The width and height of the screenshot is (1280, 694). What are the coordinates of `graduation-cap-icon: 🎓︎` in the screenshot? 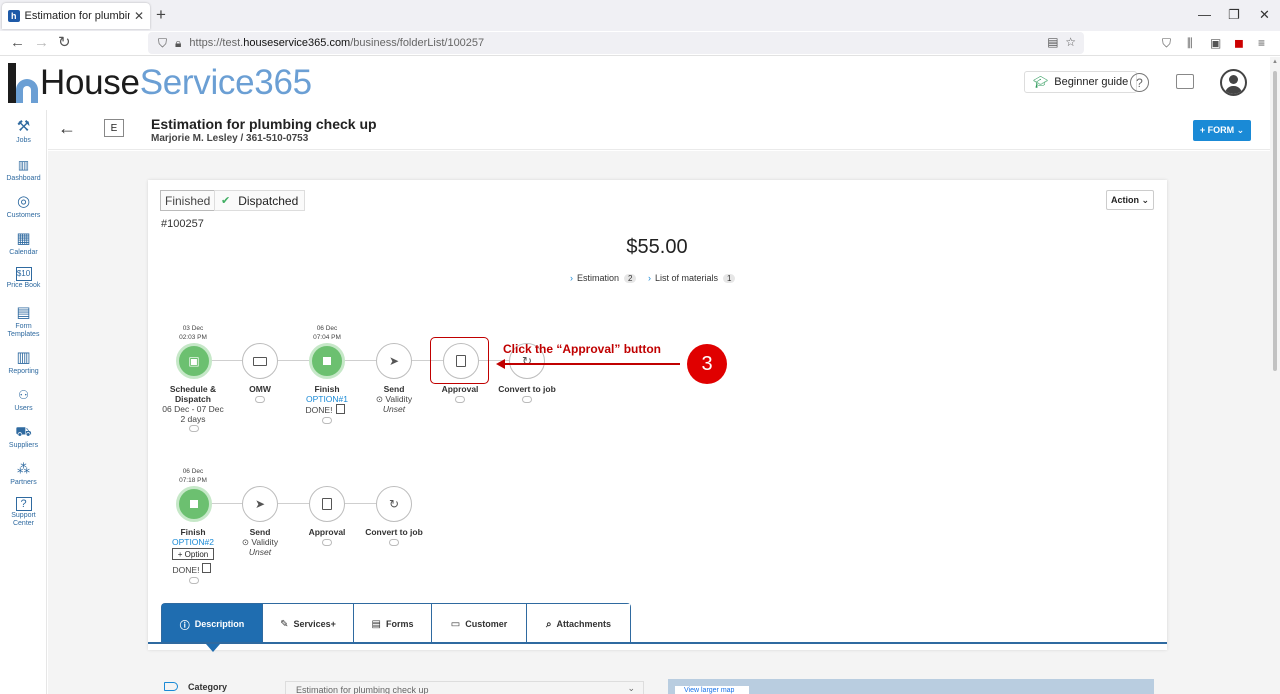 It's located at (1041, 82).